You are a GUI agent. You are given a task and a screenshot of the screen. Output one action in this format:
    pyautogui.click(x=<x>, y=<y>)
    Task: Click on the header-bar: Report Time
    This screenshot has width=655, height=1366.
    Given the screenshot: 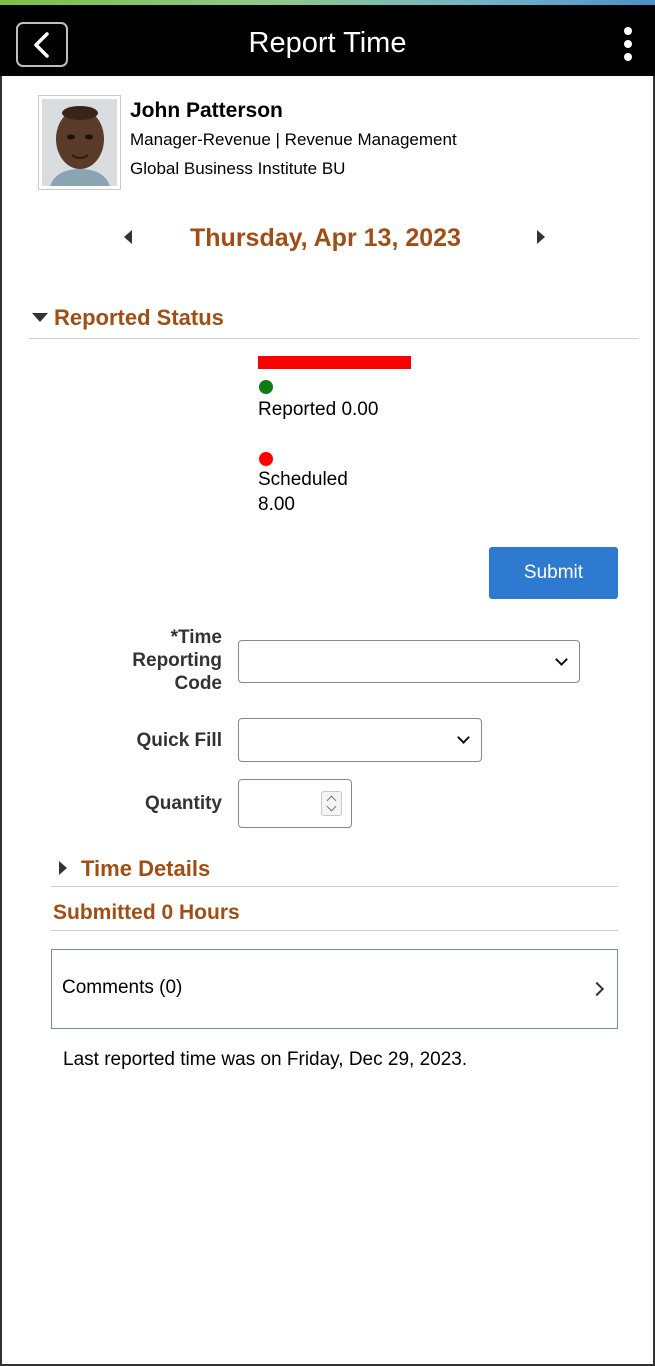 What is the action you would take?
    pyautogui.click(x=327, y=40)
    